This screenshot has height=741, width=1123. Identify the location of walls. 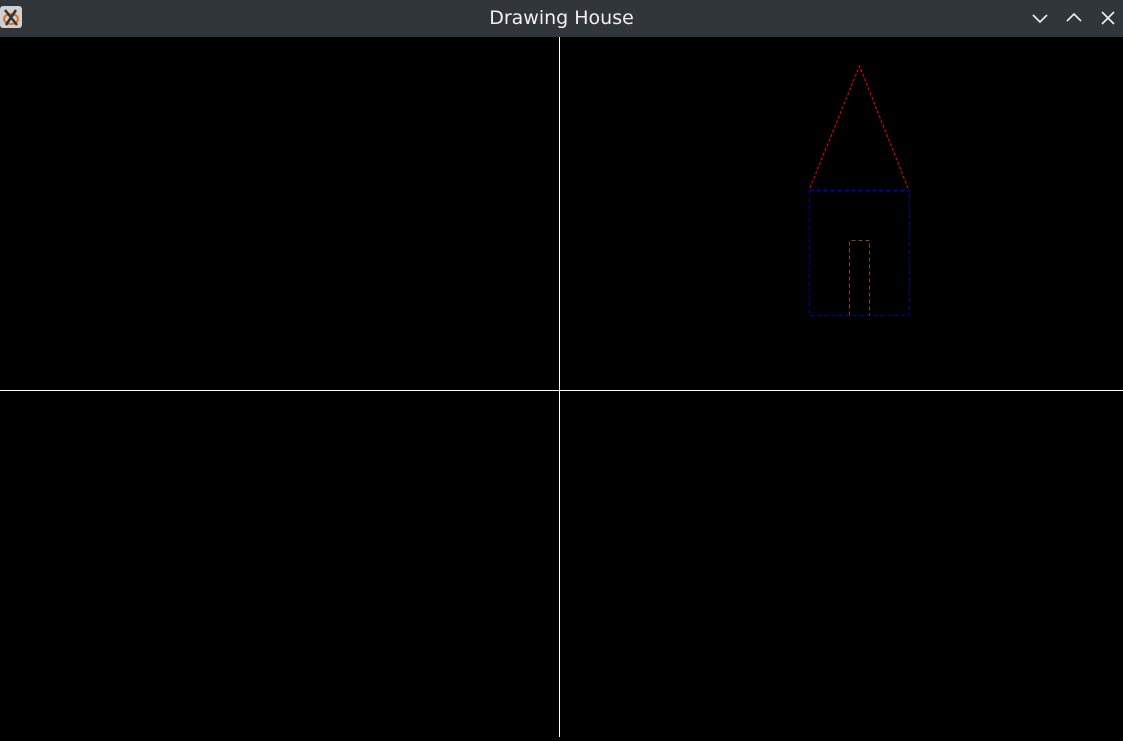
(859, 253).